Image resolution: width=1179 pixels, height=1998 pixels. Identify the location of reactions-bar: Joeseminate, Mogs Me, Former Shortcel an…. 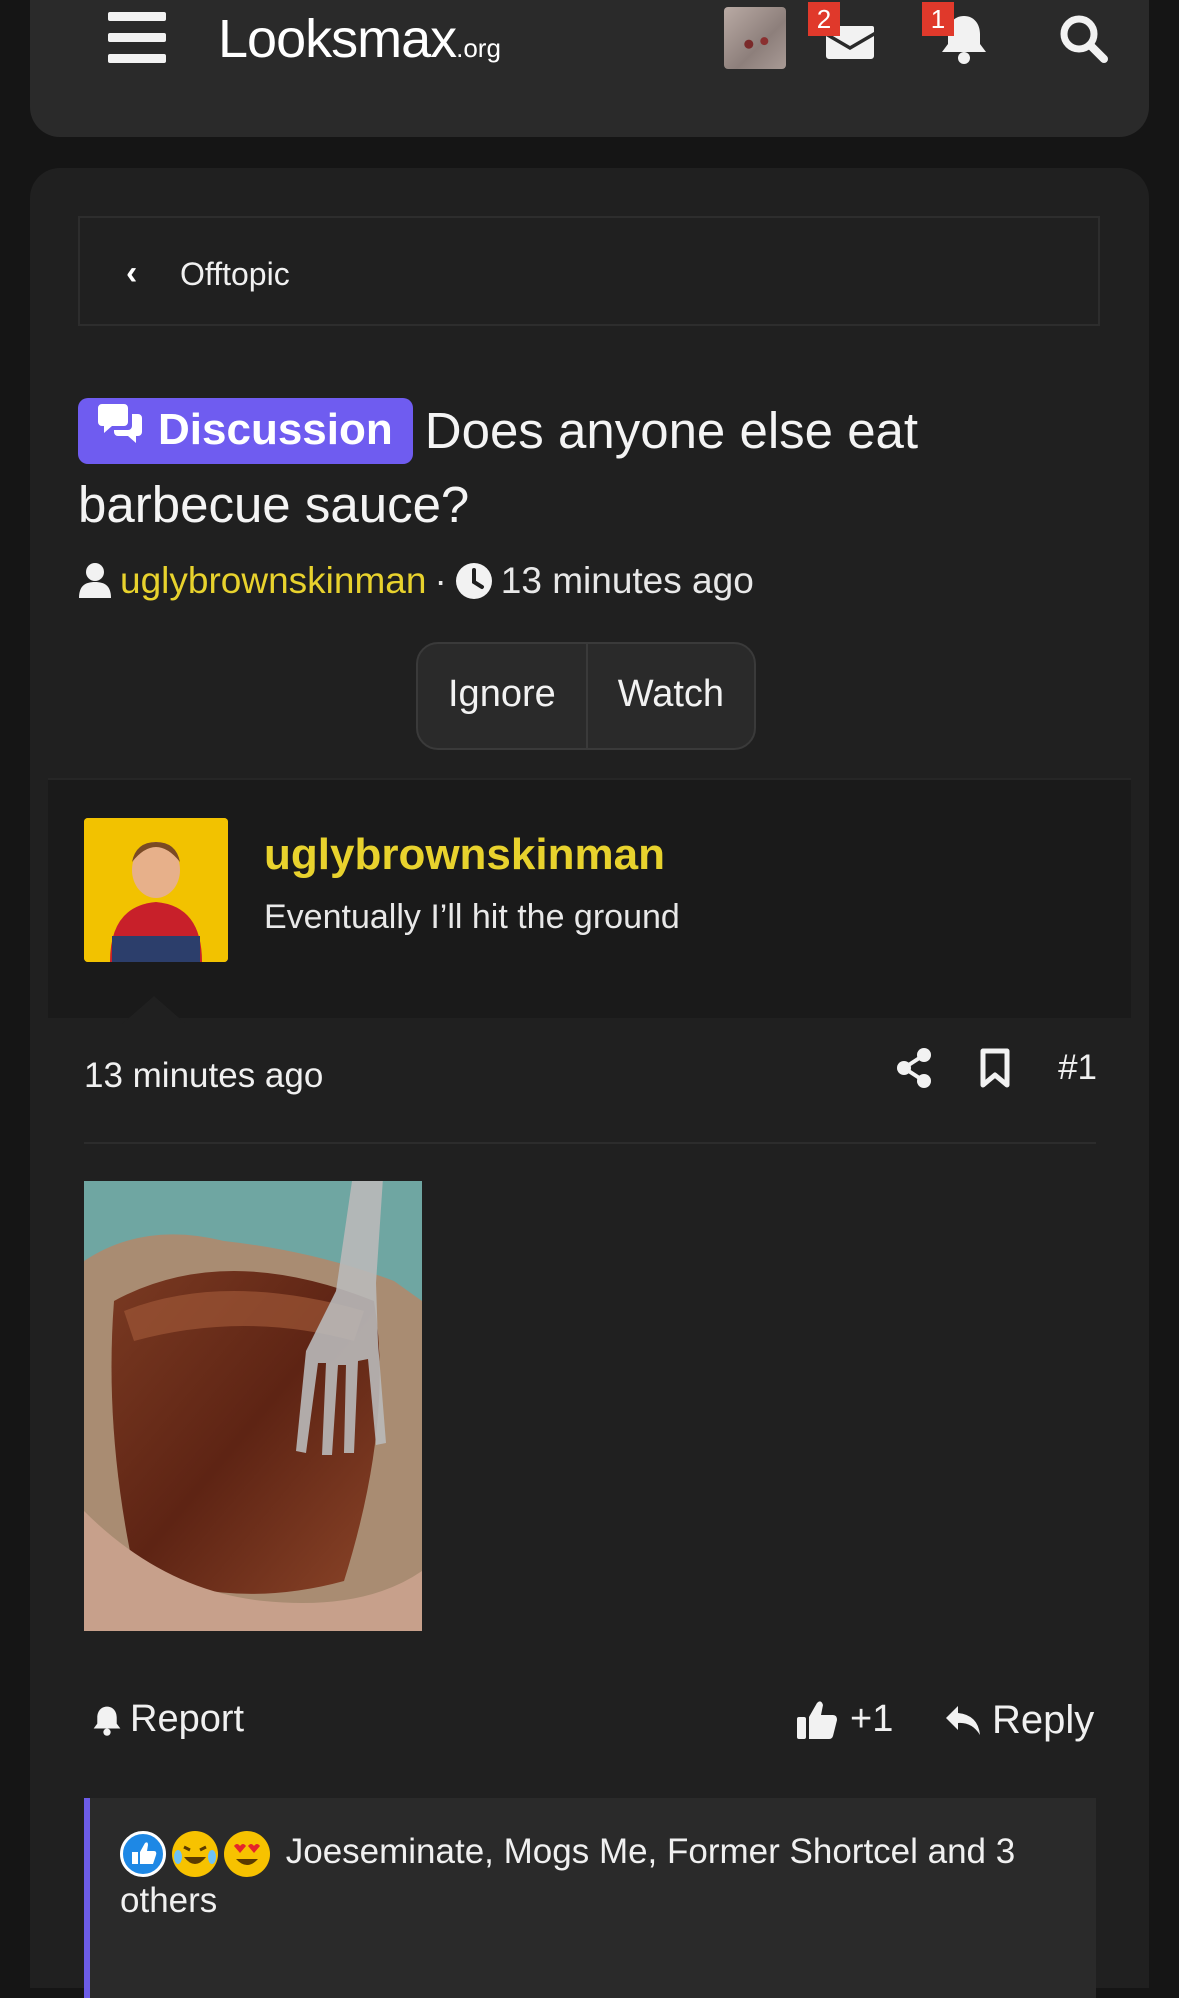
(590, 1898).